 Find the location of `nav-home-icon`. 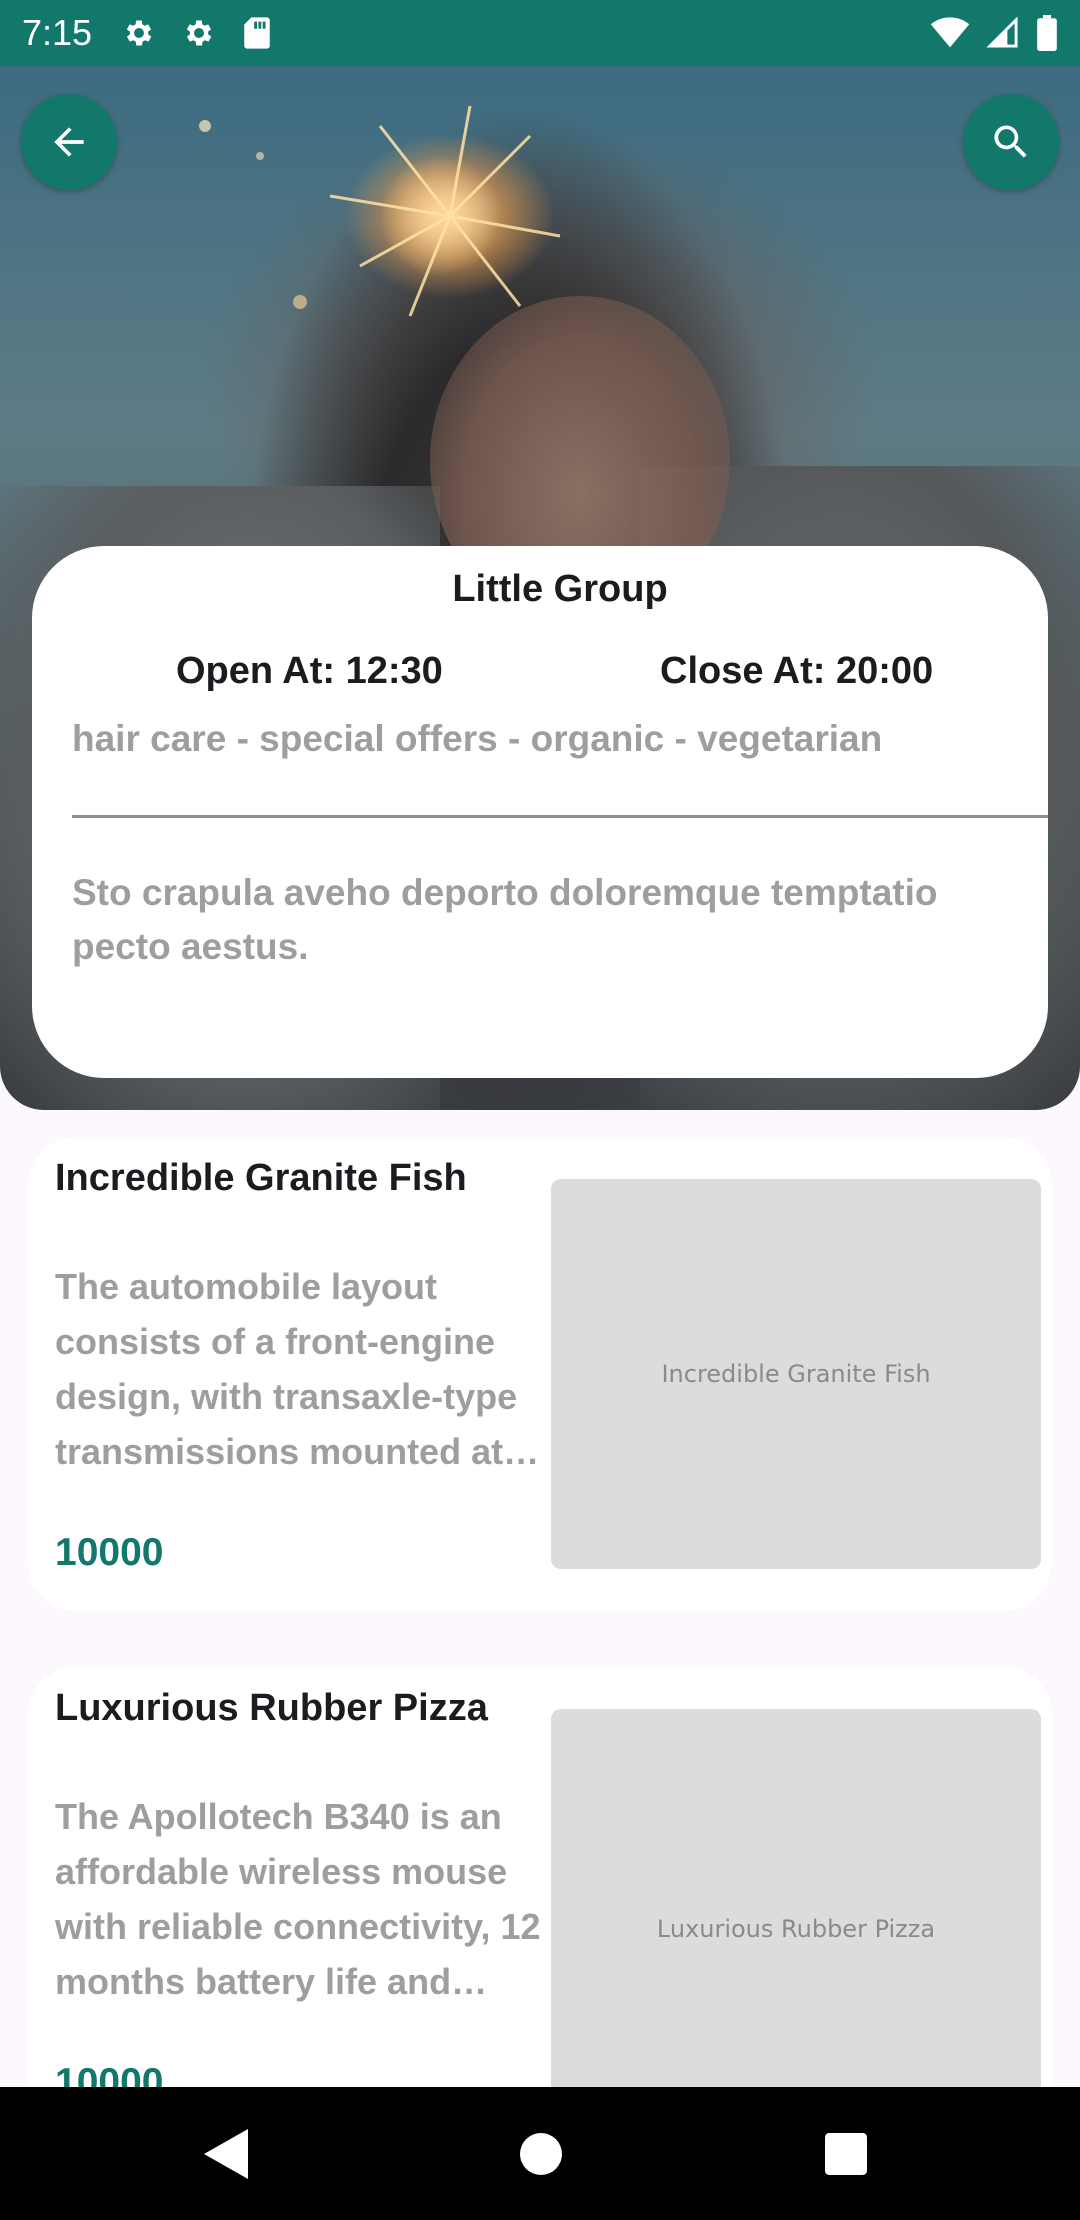

nav-home-icon is located at coordinates (541, 2153).